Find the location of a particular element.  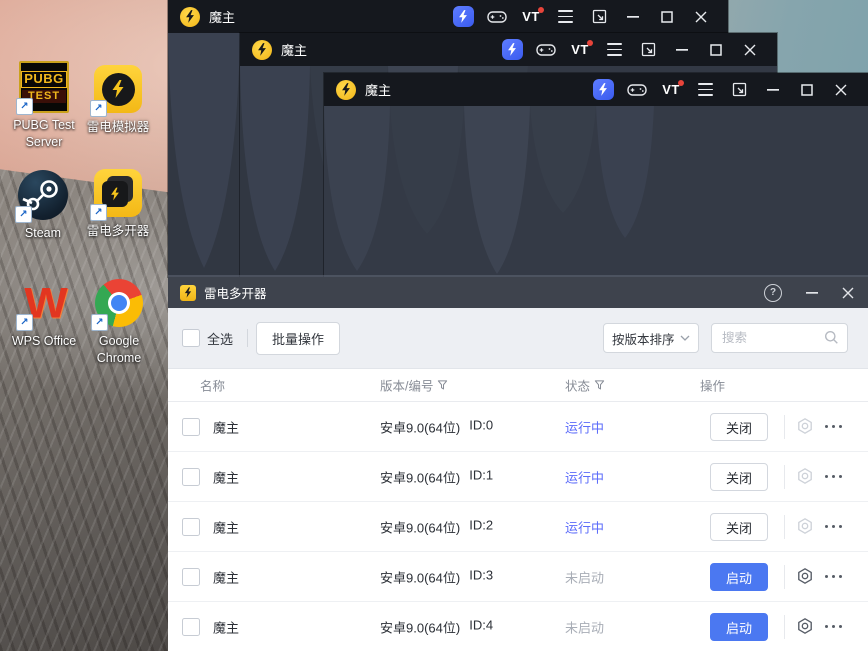

col-header-status: 状态 is located at coordinates (585, 385).